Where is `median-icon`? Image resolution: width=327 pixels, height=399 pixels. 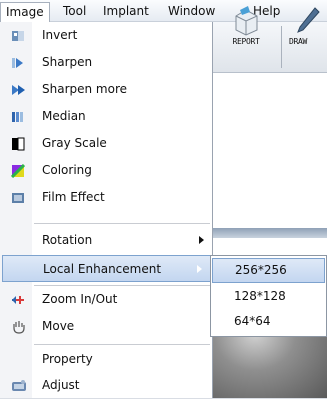 median-icon is located at coordinates (18, 117).